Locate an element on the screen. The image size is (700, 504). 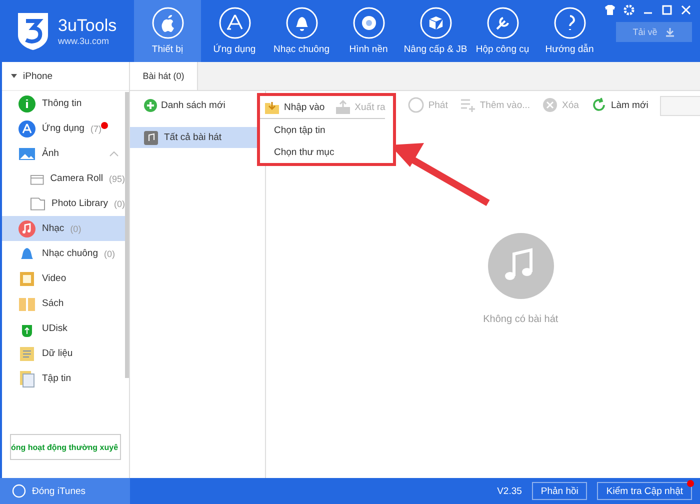
close-icon is located at coordinates (686, 10).